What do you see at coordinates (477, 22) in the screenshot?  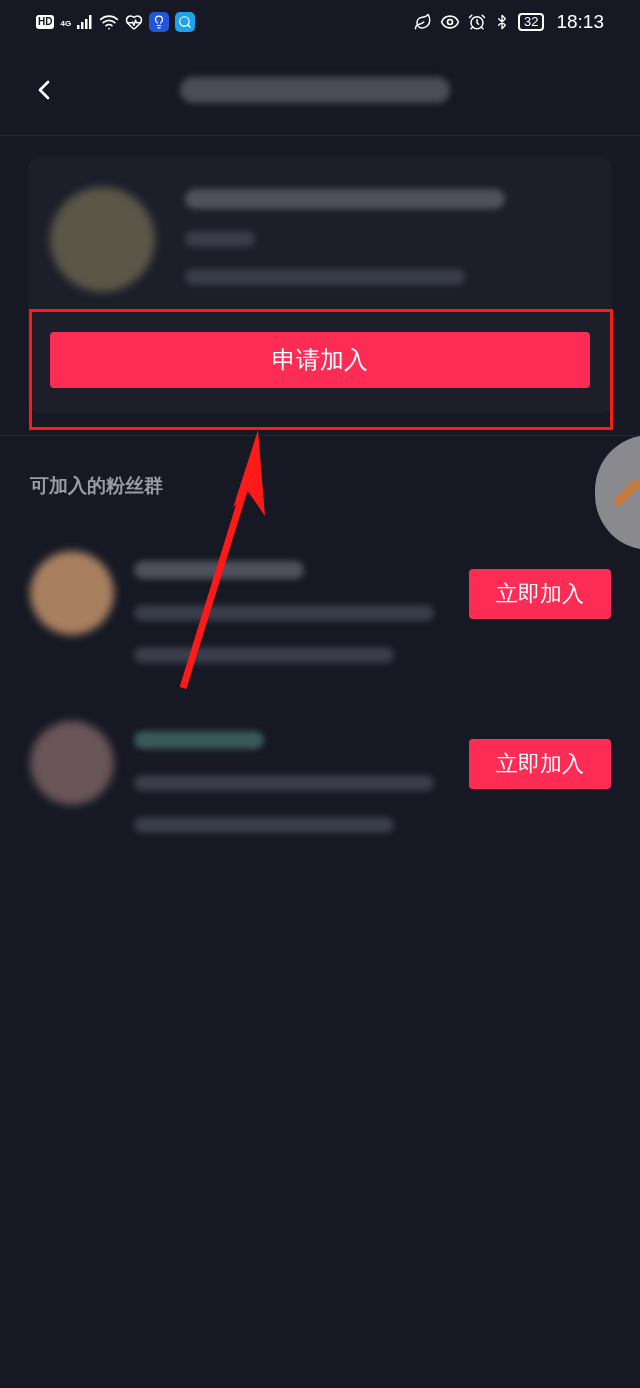 I see `alarm-icon` at bounding box center [477, 22].